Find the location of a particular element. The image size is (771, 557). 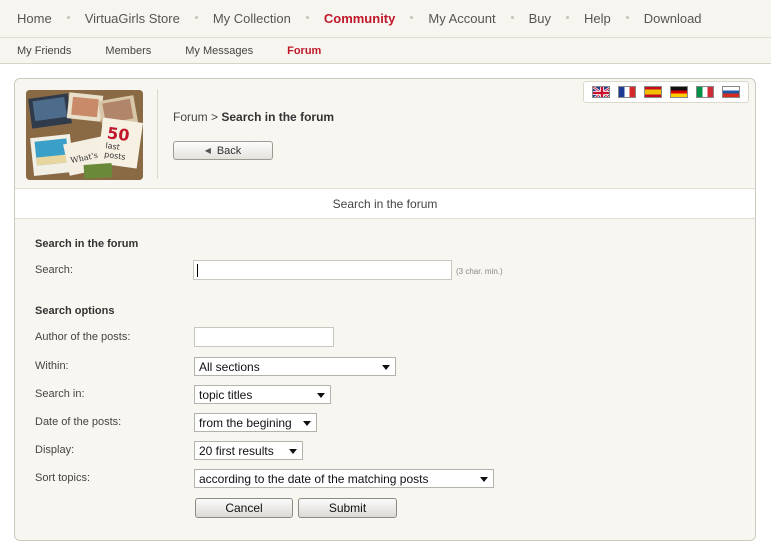

nav-my-collection: My Collection is located at coordinates (252, 18).